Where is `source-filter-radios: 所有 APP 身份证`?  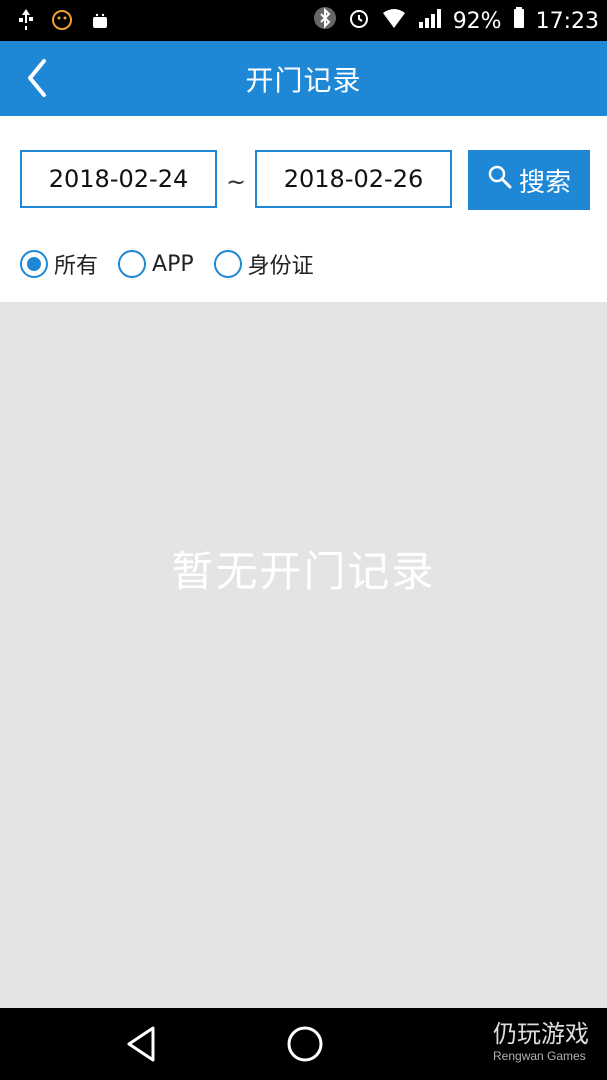 source-filter-radios: 所有 APP 身份证 is located at coordinates (167, 264).